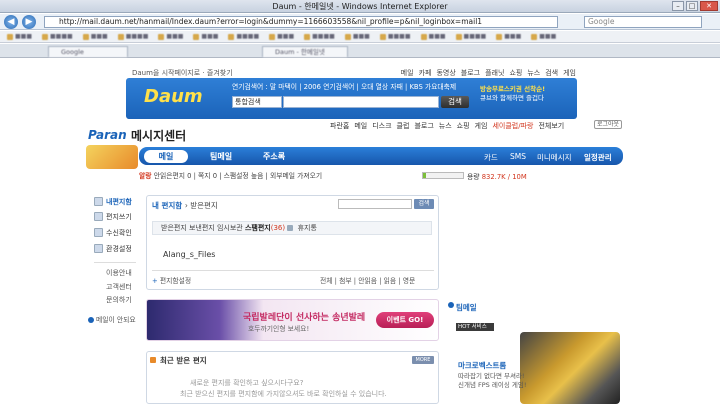  Describe the element at coordinates (513, 89) in the screenshot. I see `banner-ad-title: 방송무료스키권 선착순!` at that location.